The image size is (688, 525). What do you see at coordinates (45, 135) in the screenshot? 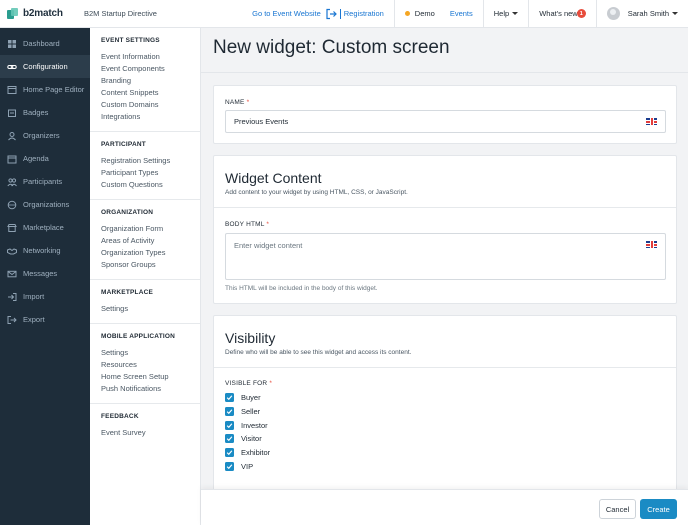
I see `nav-item-organizers: Organizers` at bounding box center [45, 135].